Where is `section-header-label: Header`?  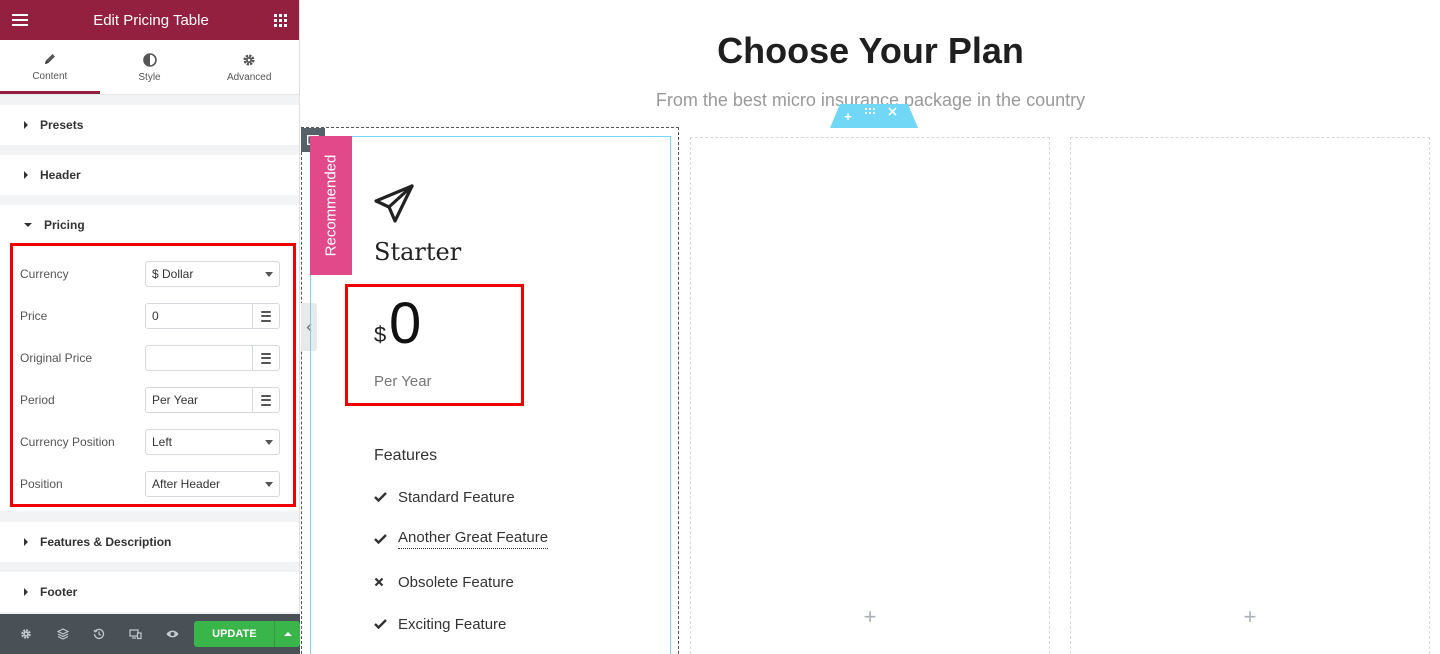
section-header-label: Header is located at coordinates (60, 175).